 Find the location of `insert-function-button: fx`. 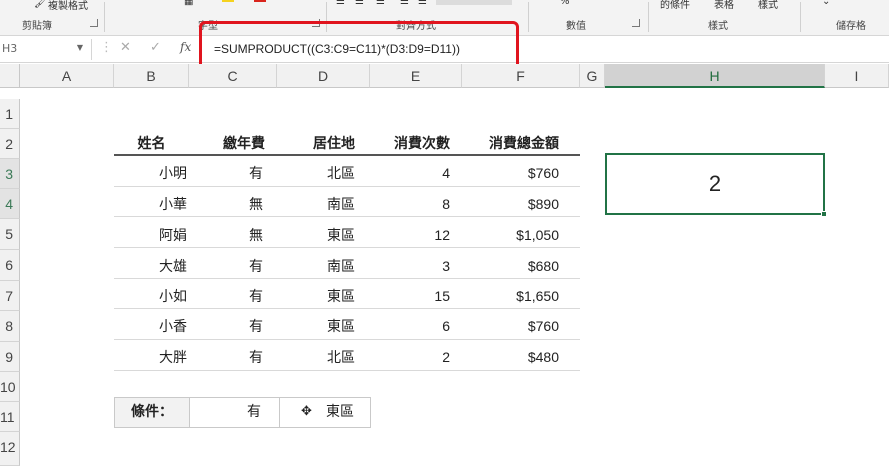

insert-function-button: fx is located at coordinates (185, 47).